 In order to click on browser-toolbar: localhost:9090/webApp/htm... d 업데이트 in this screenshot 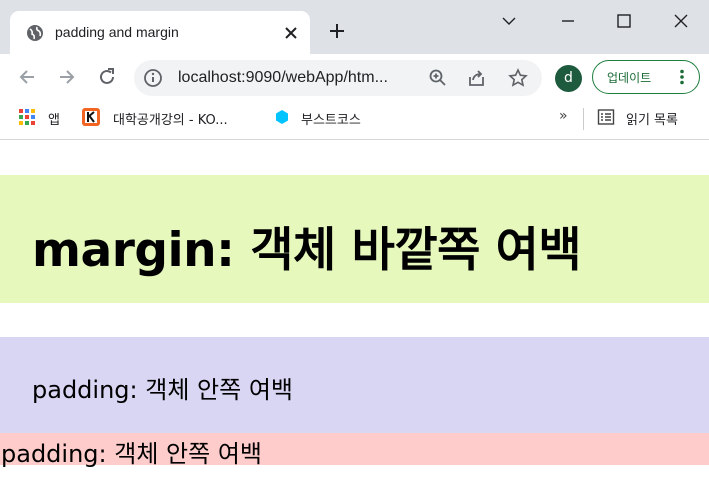, I will do `click(354, 77)`.